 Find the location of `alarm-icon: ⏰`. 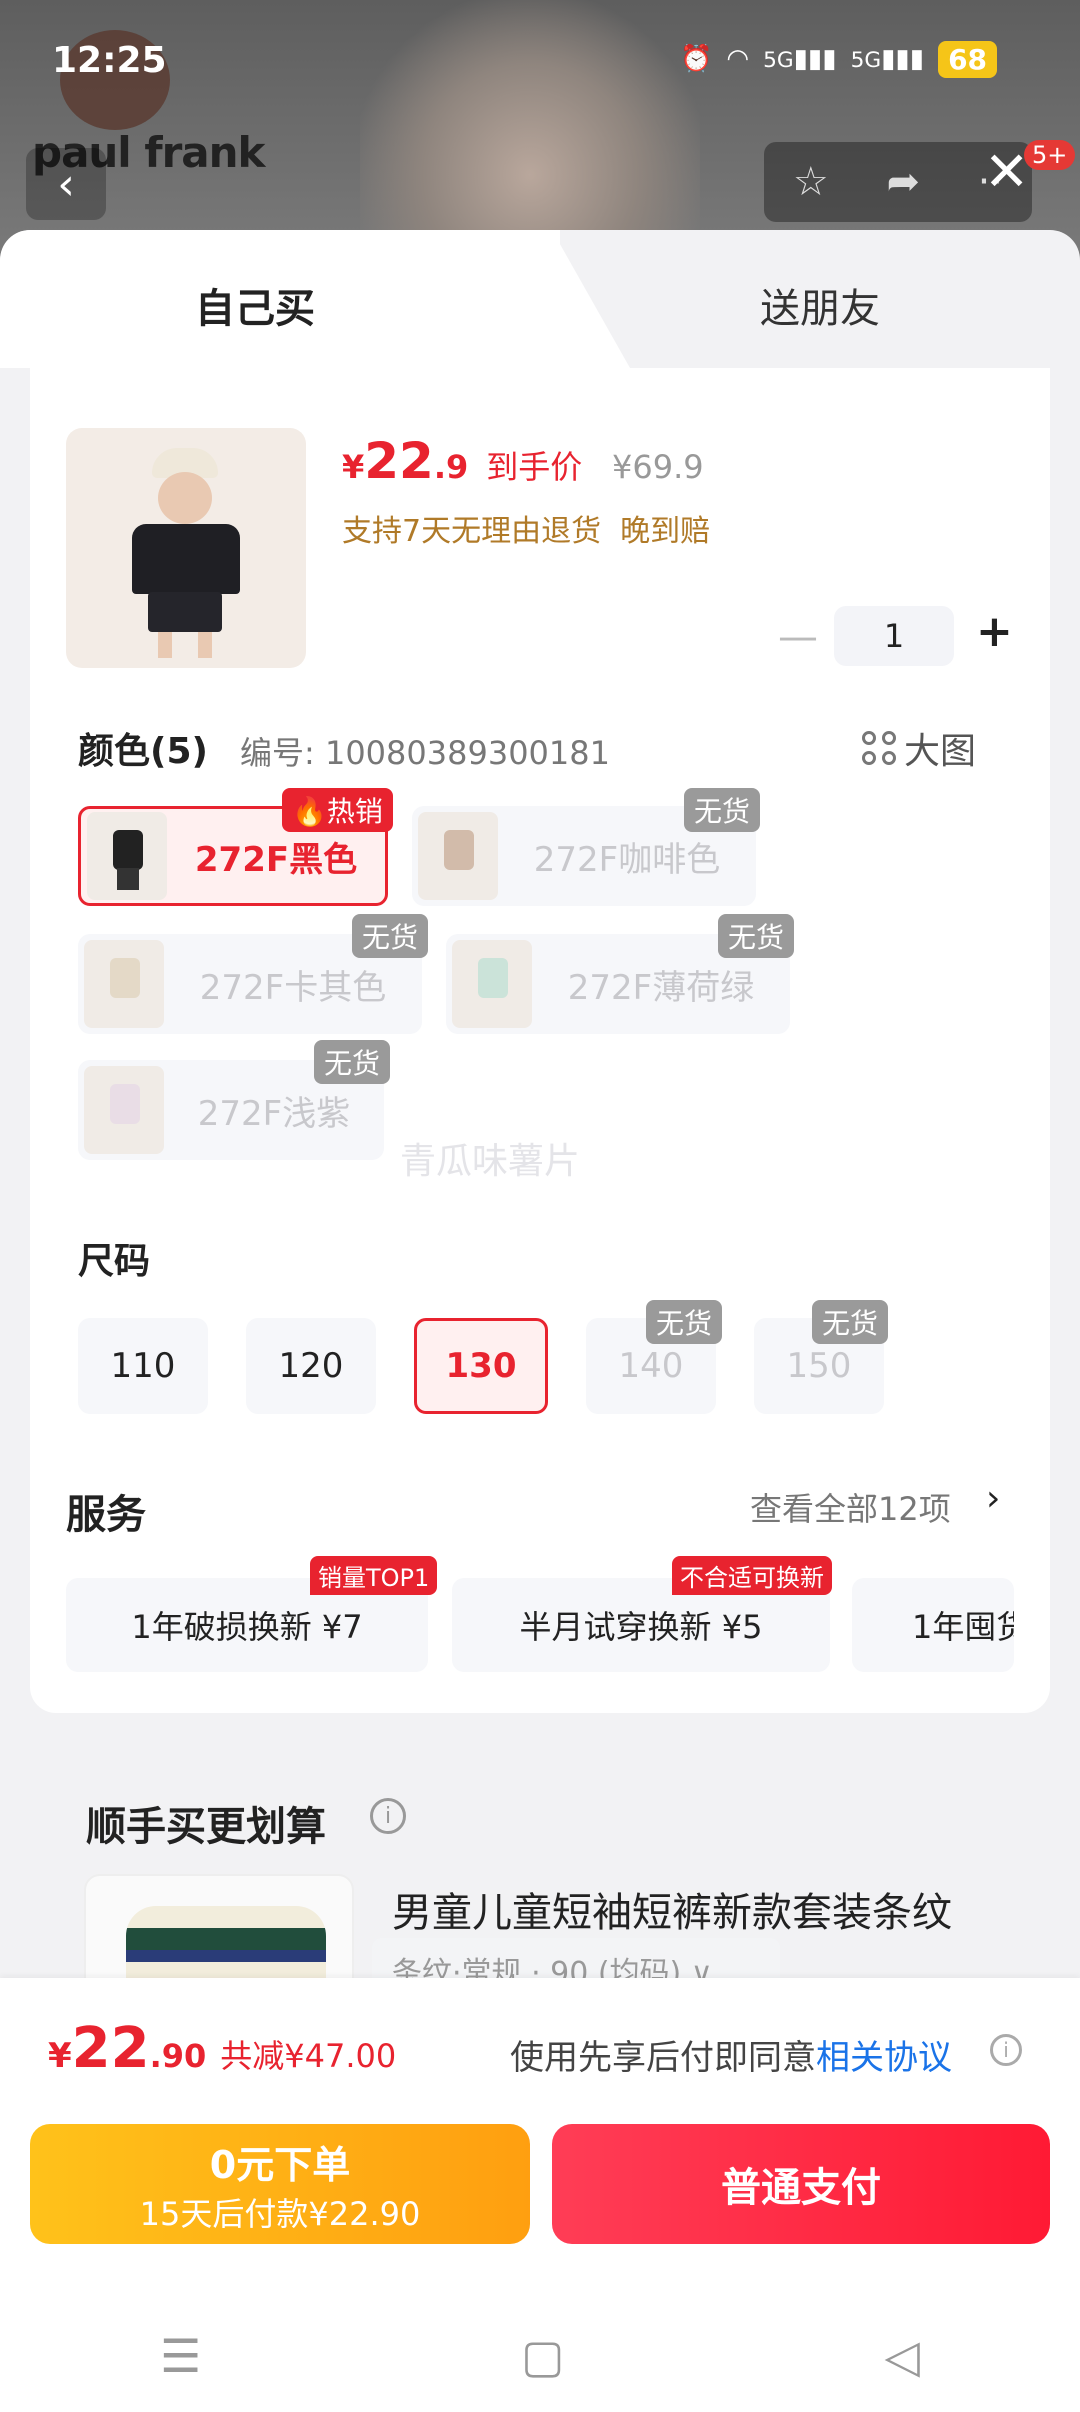

alarm-icon: ⏰ is located at coordinates (696, 59).